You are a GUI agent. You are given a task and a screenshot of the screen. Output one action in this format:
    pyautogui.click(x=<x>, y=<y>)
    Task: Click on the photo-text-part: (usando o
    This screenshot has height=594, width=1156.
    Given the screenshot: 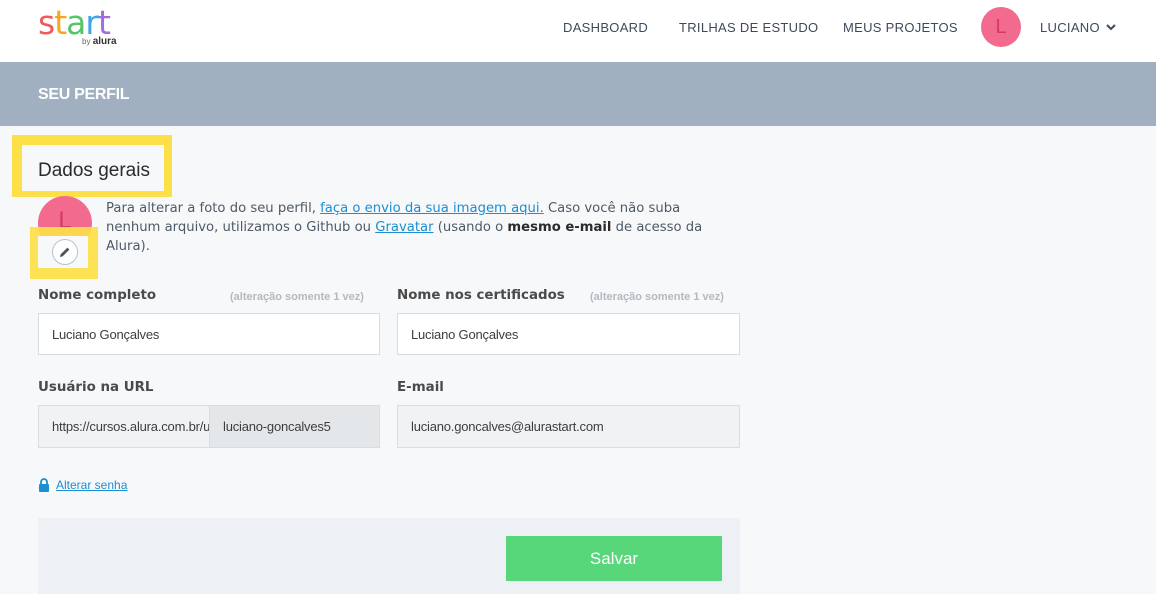 What is the action you would take?
    pyautogui.click(x=470, y=227)
    